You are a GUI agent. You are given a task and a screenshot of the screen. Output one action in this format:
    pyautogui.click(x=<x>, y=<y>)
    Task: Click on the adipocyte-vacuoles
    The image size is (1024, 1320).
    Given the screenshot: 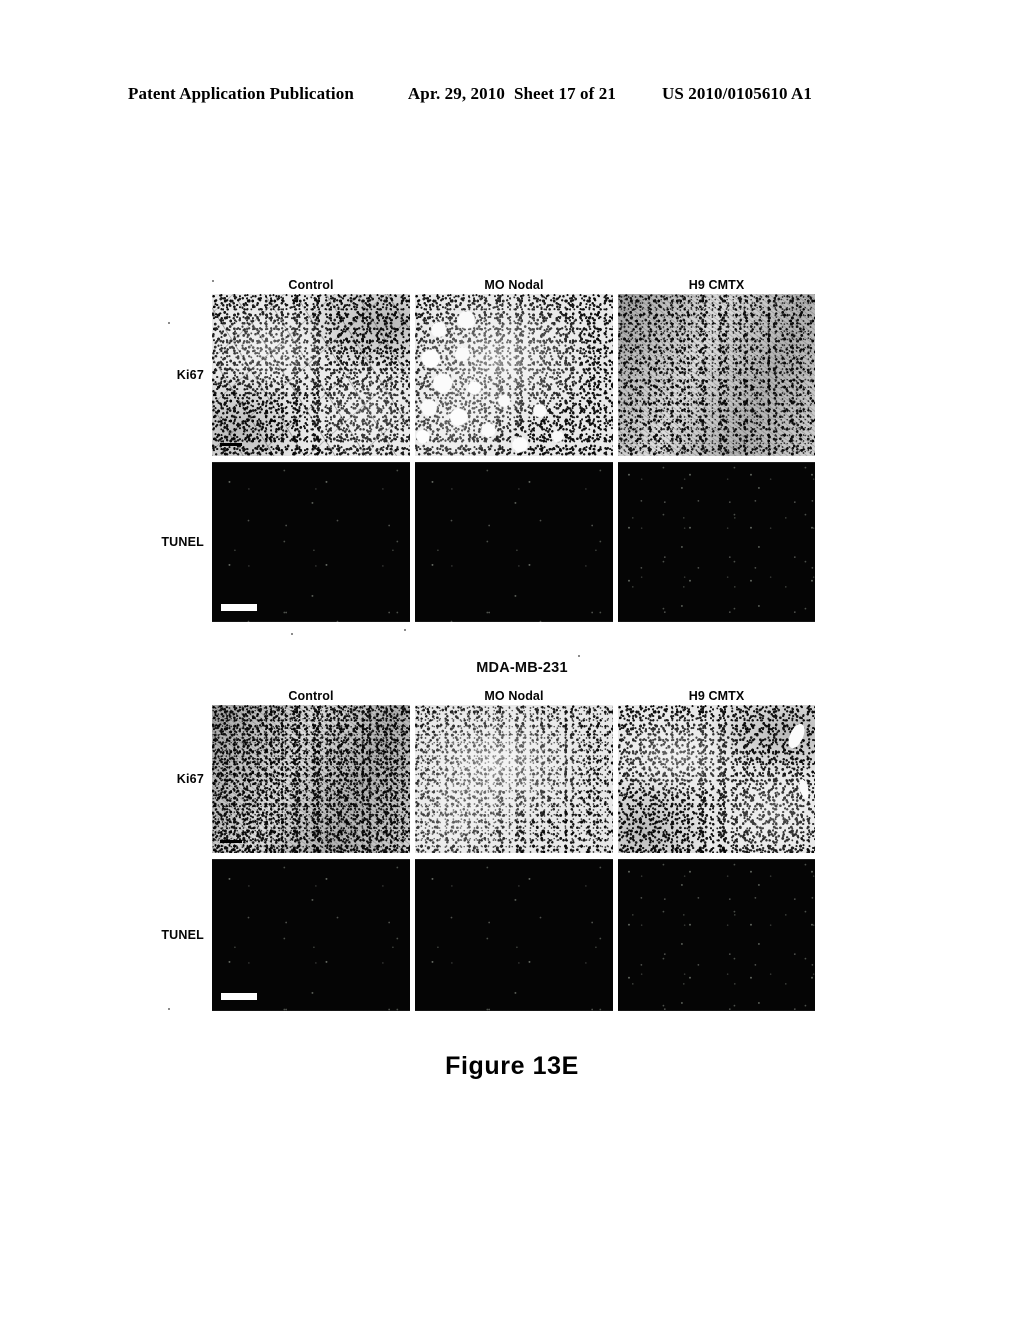 What is the action you would take?
    pyautogui.click(x=514, y=375)
    